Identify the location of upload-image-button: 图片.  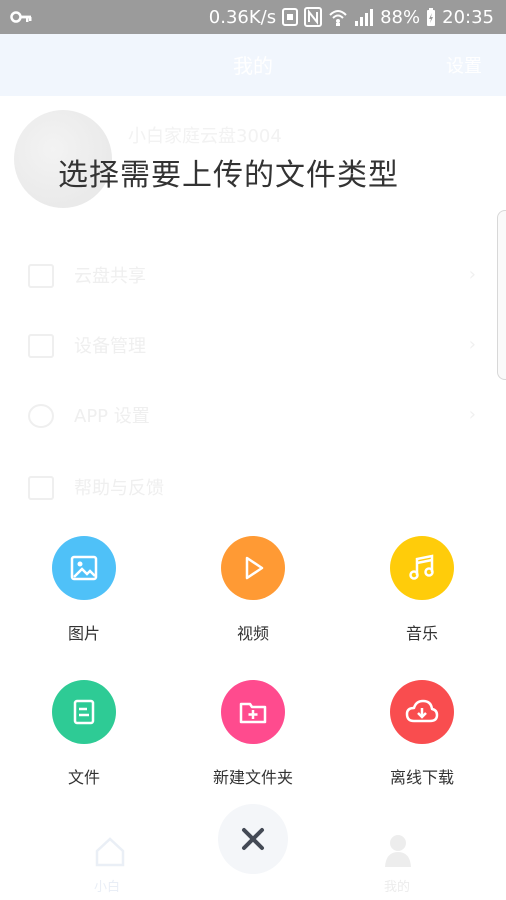
(84, 590).